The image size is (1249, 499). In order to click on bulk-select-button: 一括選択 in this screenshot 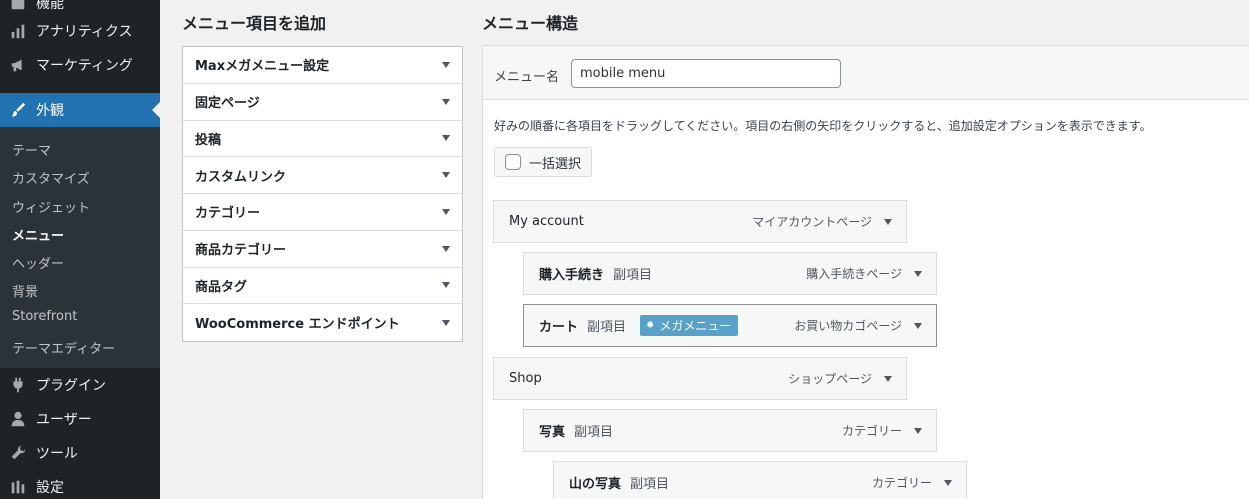, I will do `click(543, 162)`.